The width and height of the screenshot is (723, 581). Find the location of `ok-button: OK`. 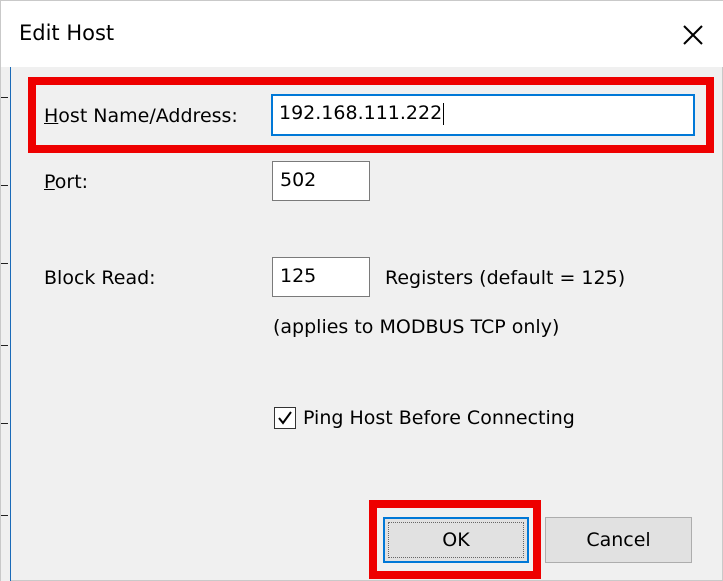

ok-button: OK is located at coordinates (456, 540).